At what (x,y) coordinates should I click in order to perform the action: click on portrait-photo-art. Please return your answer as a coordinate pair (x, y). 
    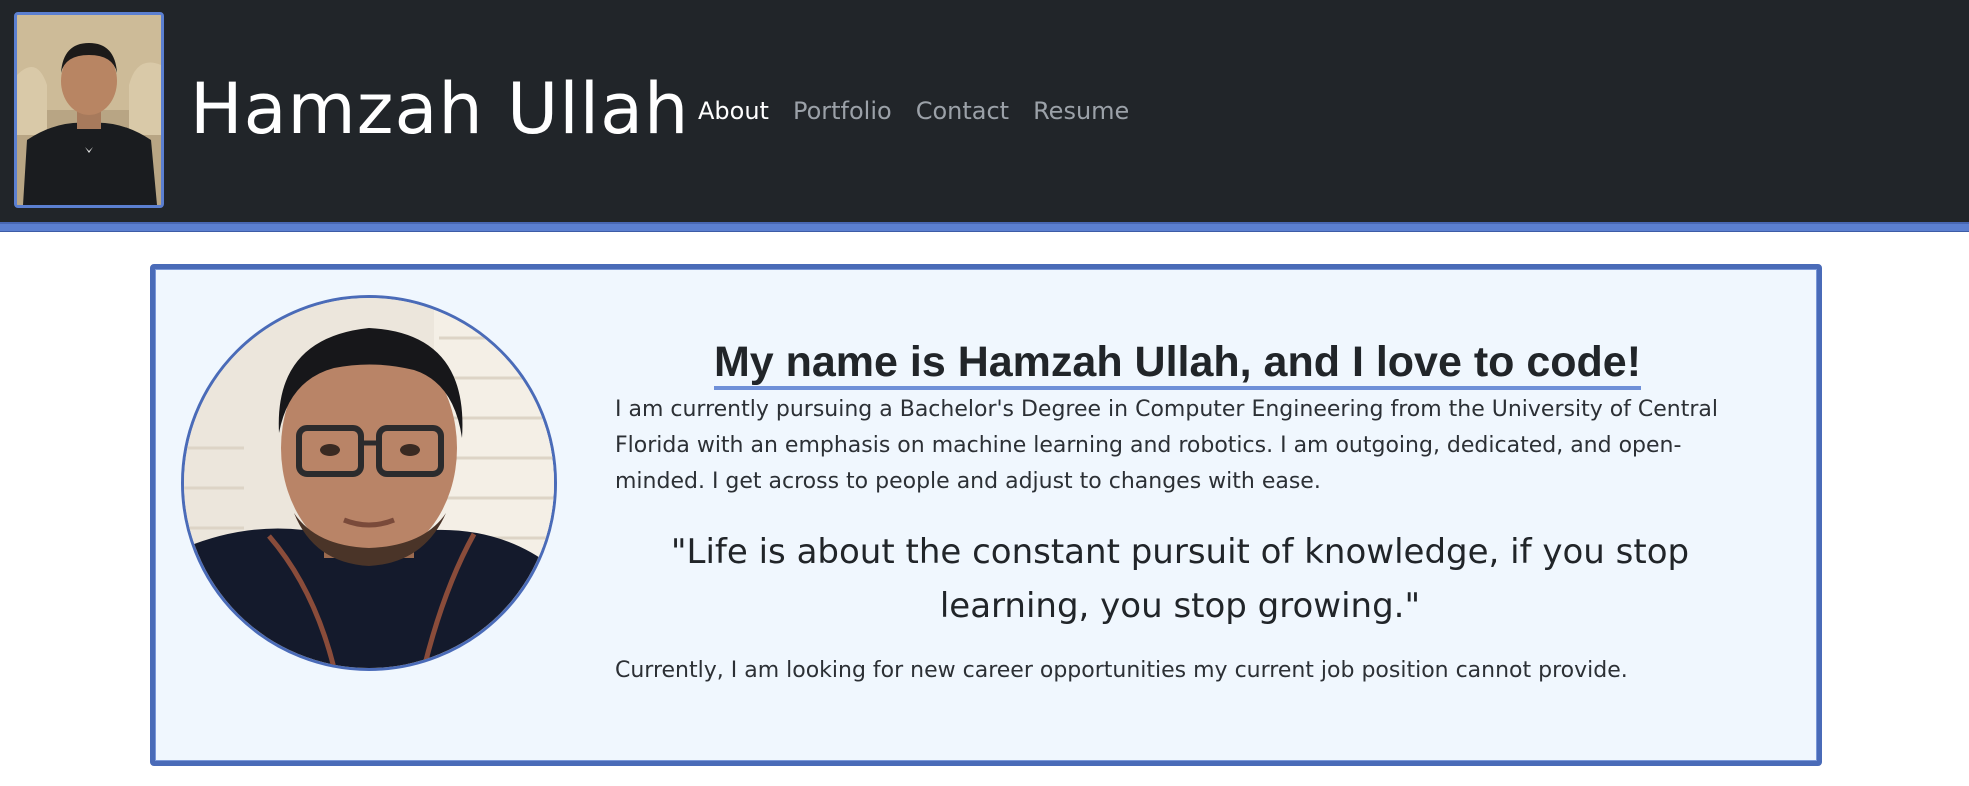
    Looking at the image, I should click on (369, 483).